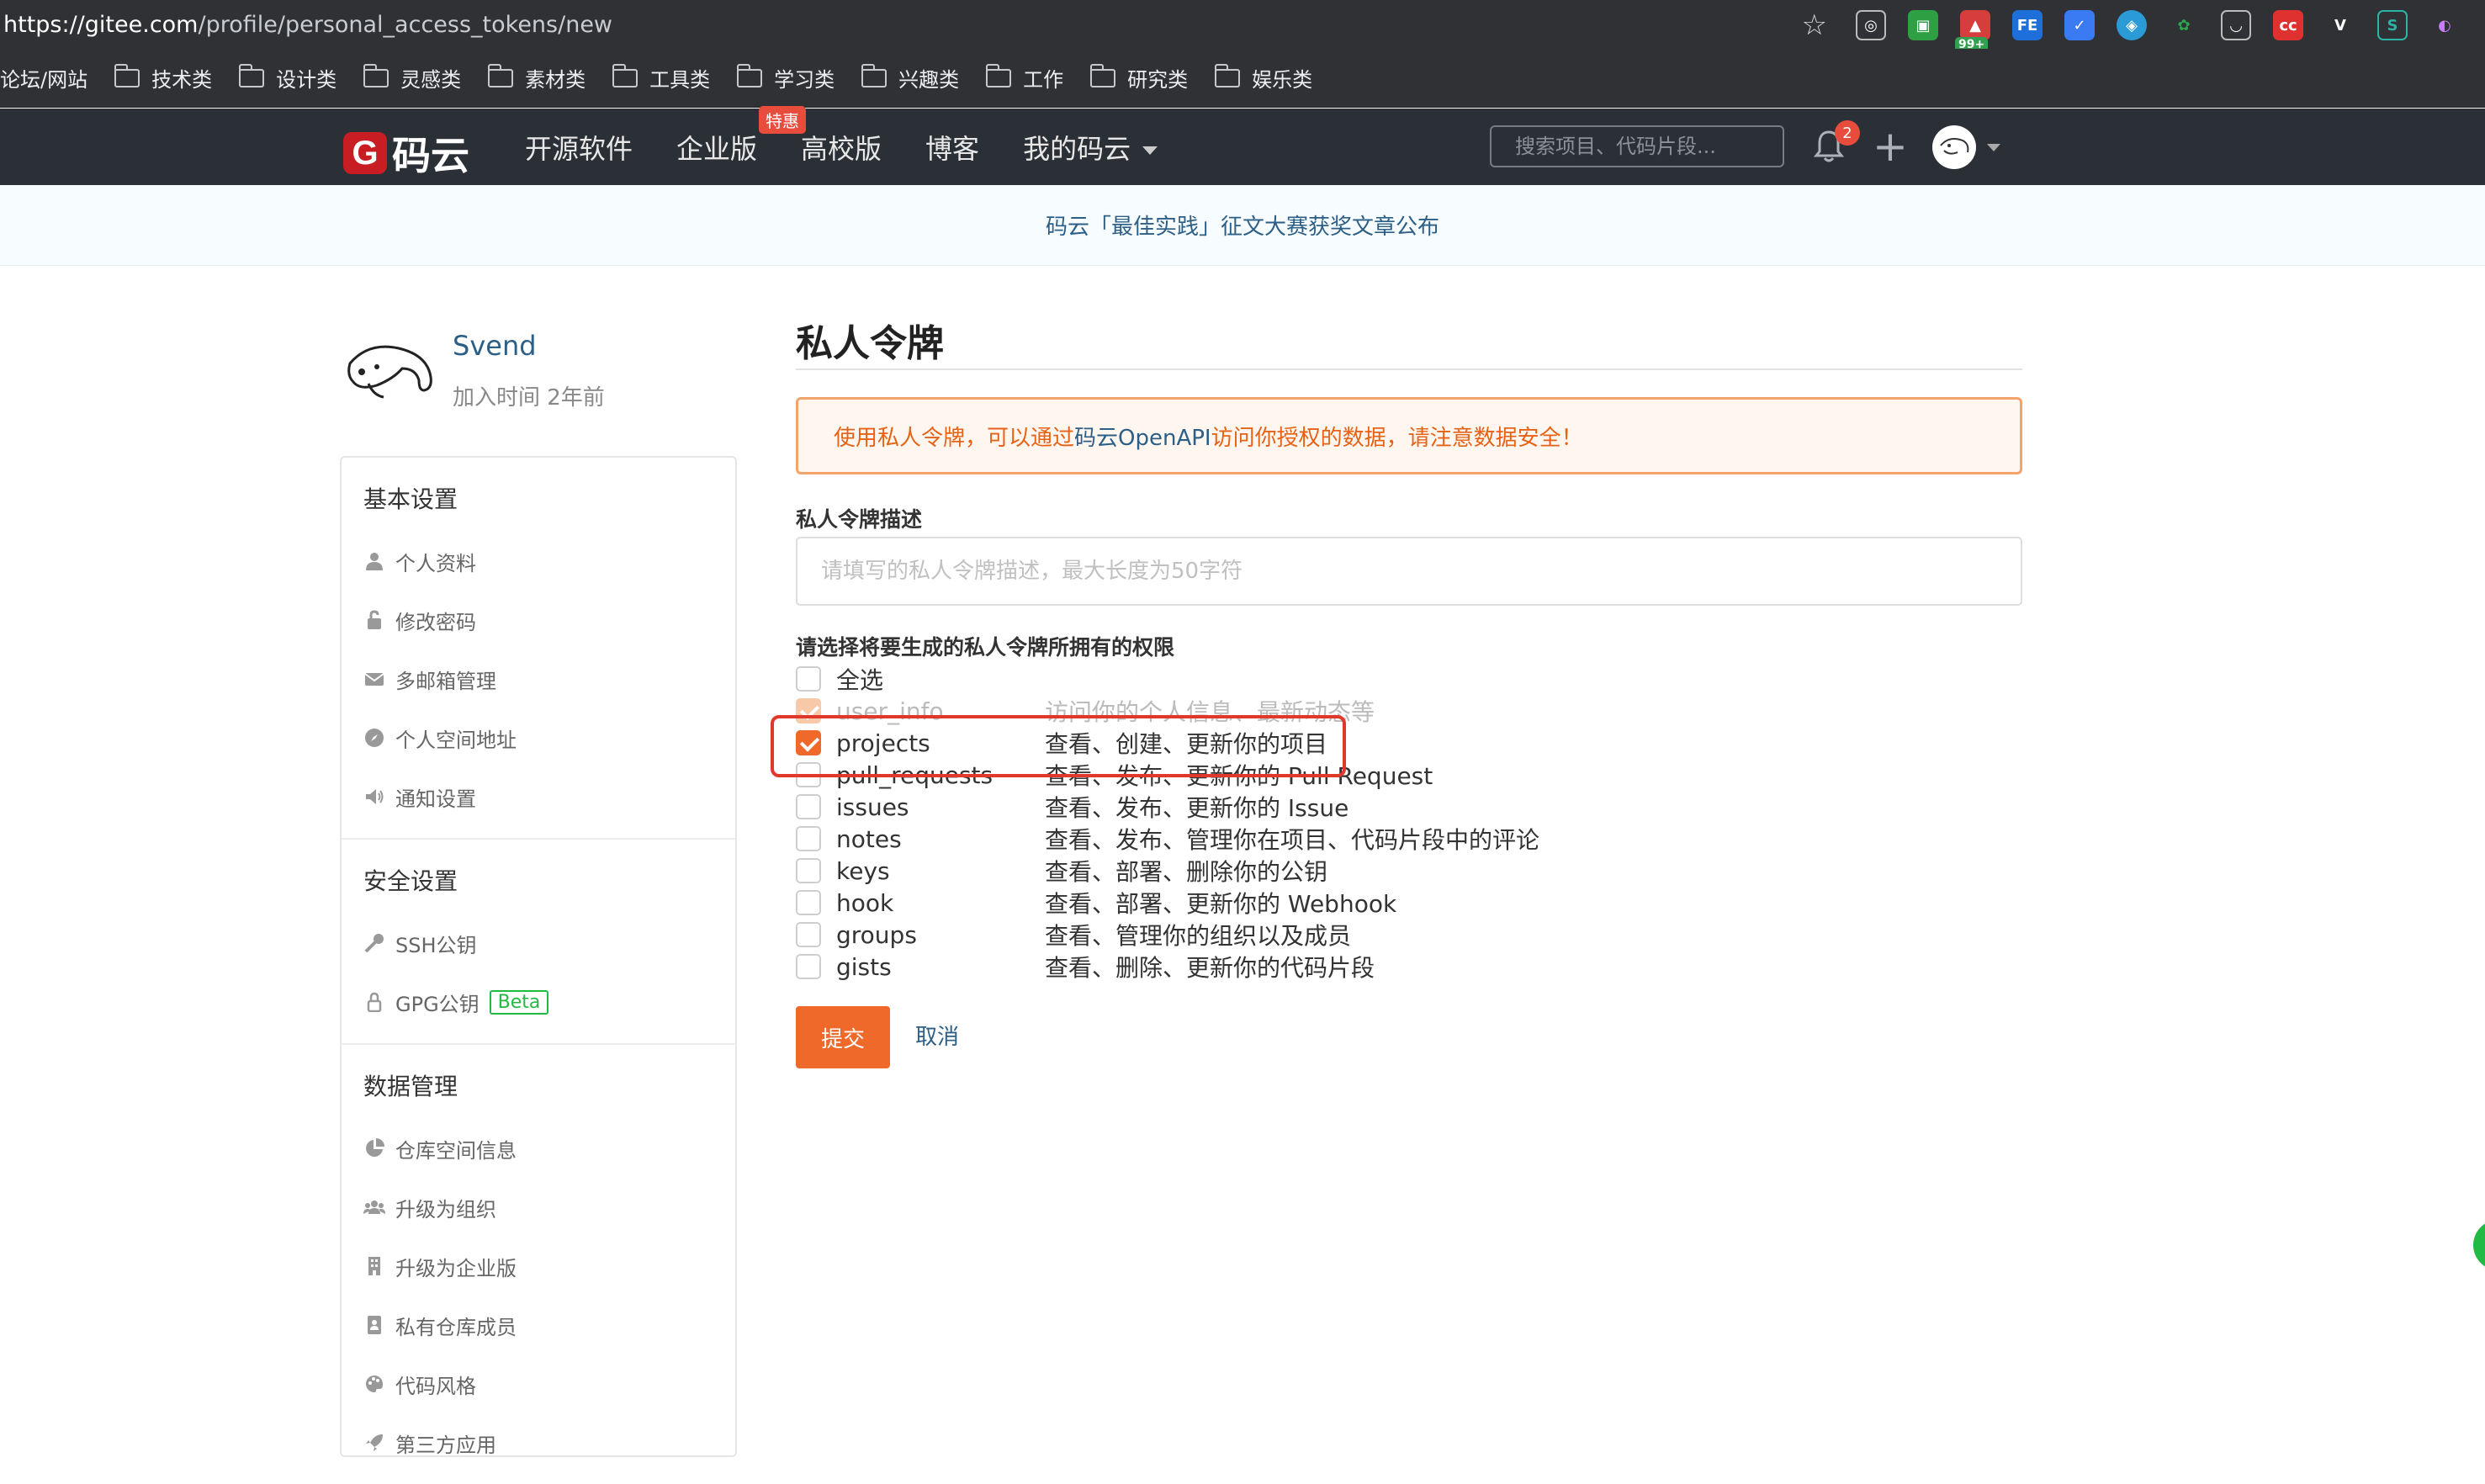  Describe the element at coordinates (538, 561) in the screenshot. I see `sidebar-item-profile: 个人资料` at that location.